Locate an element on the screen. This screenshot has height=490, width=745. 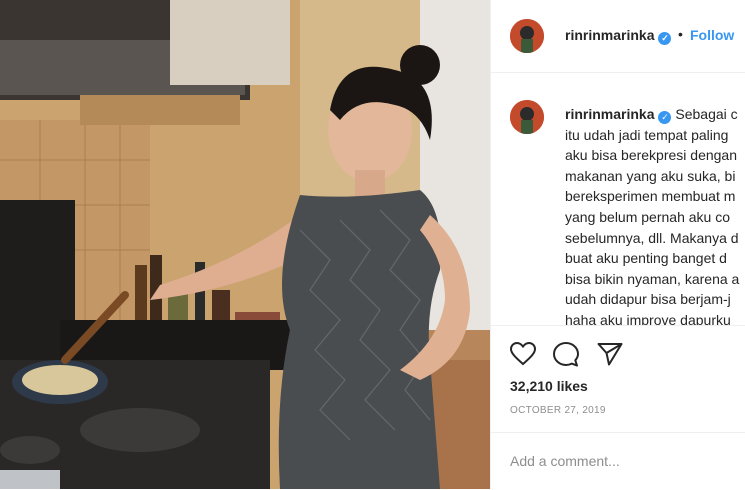
comment-icon is located at coordinates (566, 357).